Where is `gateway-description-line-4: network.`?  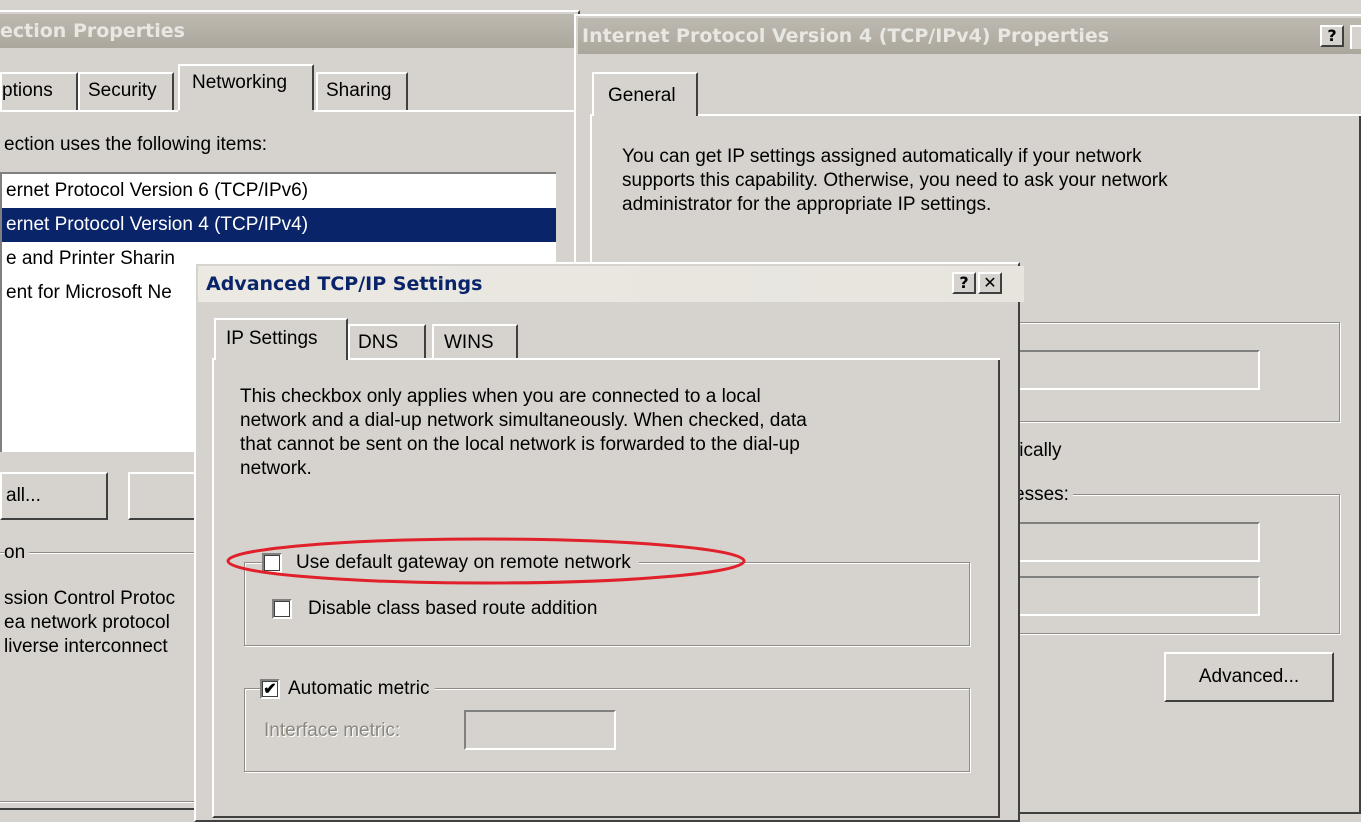 gateway-description-line-4: network. is located at coordinates (276, 468).